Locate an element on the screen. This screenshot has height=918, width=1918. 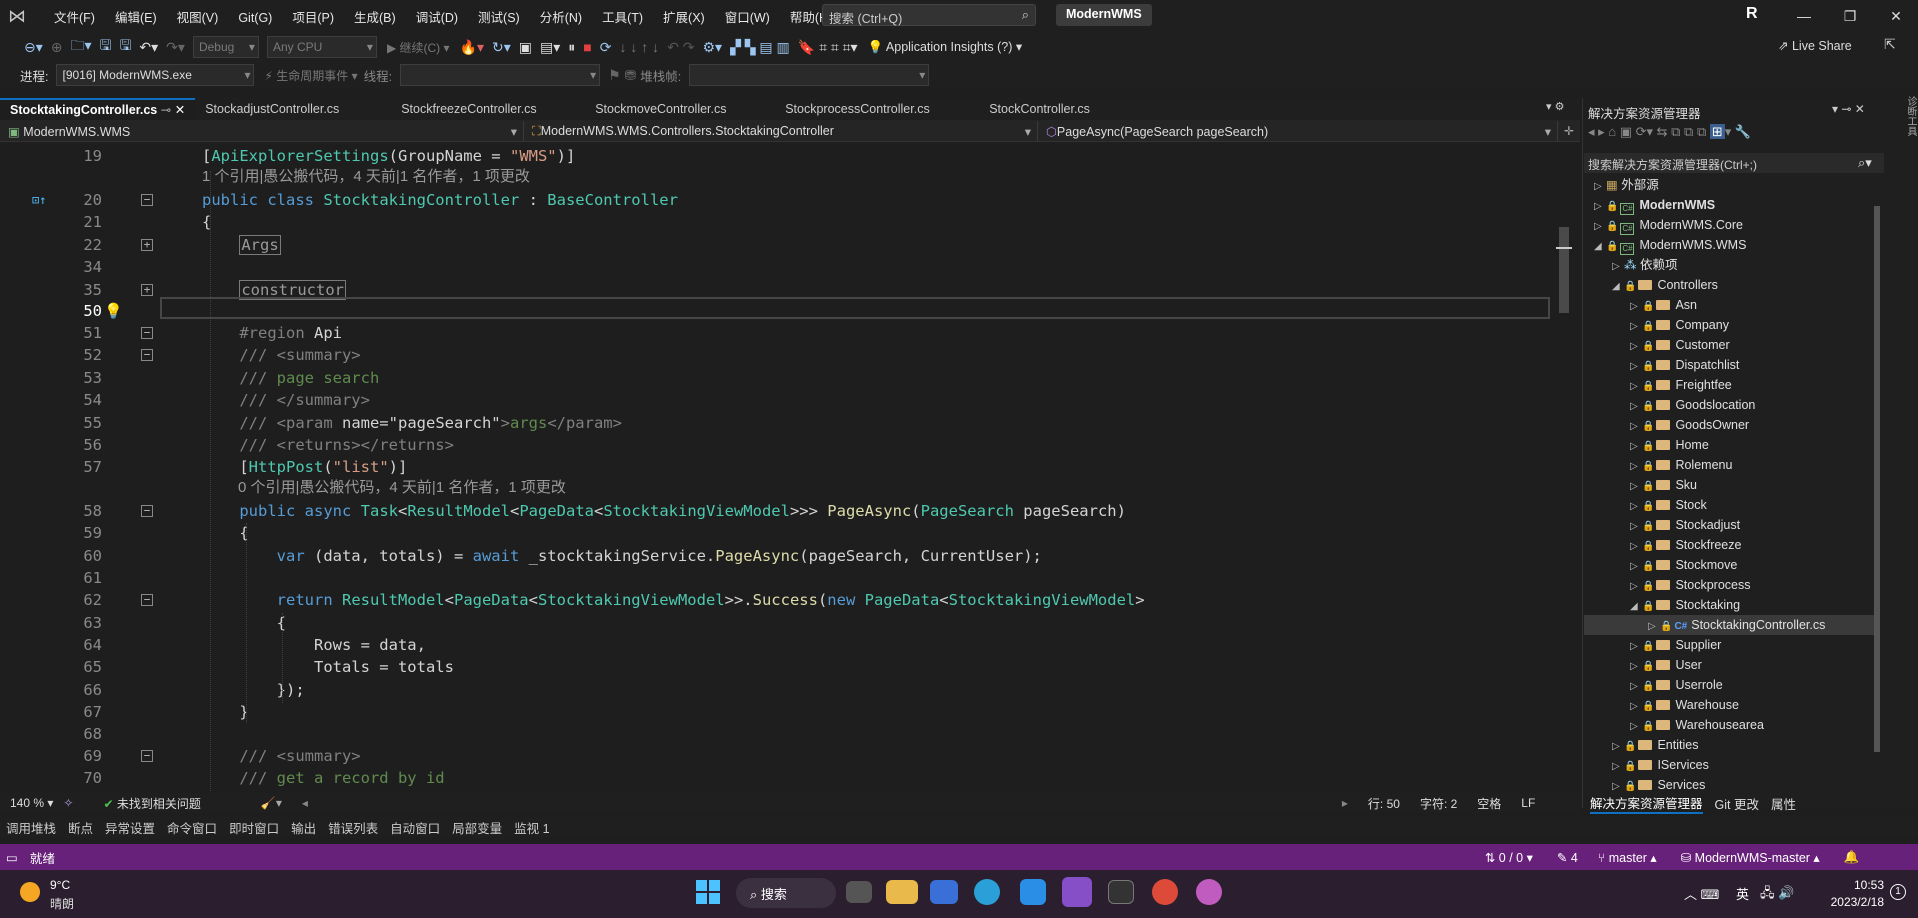
notification-badge: 1 is located at coordinates (1898, 892).